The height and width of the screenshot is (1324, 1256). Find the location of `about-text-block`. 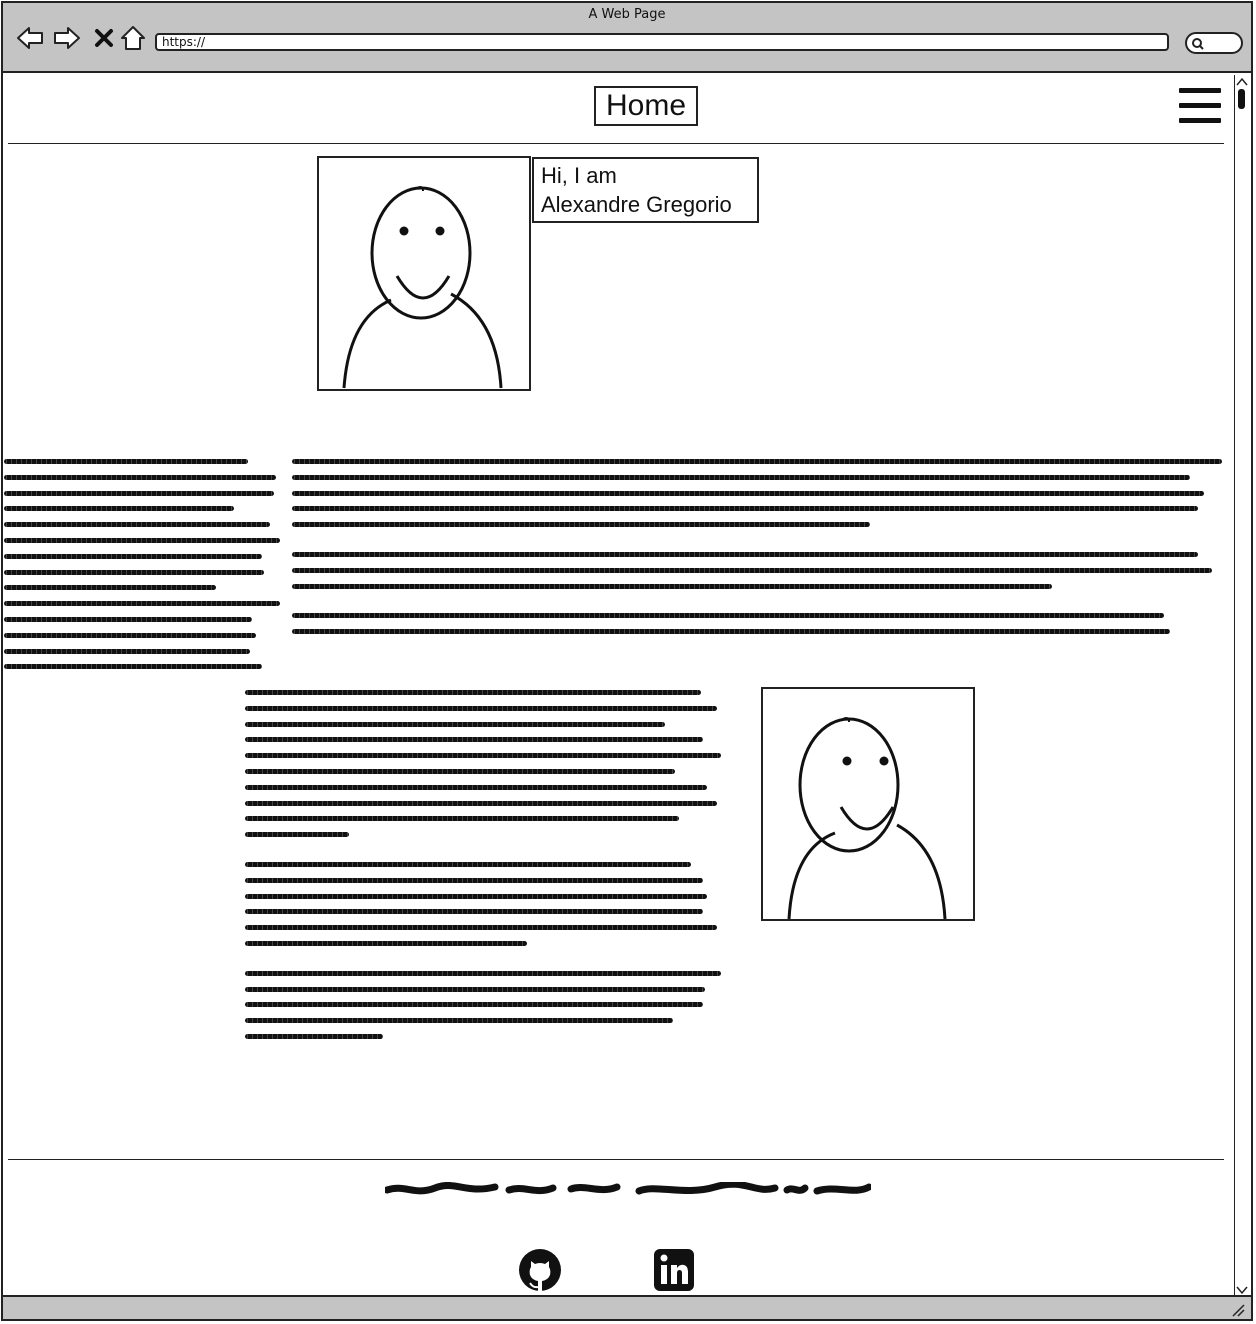

about-text-block is located at coordinates (485, 870).